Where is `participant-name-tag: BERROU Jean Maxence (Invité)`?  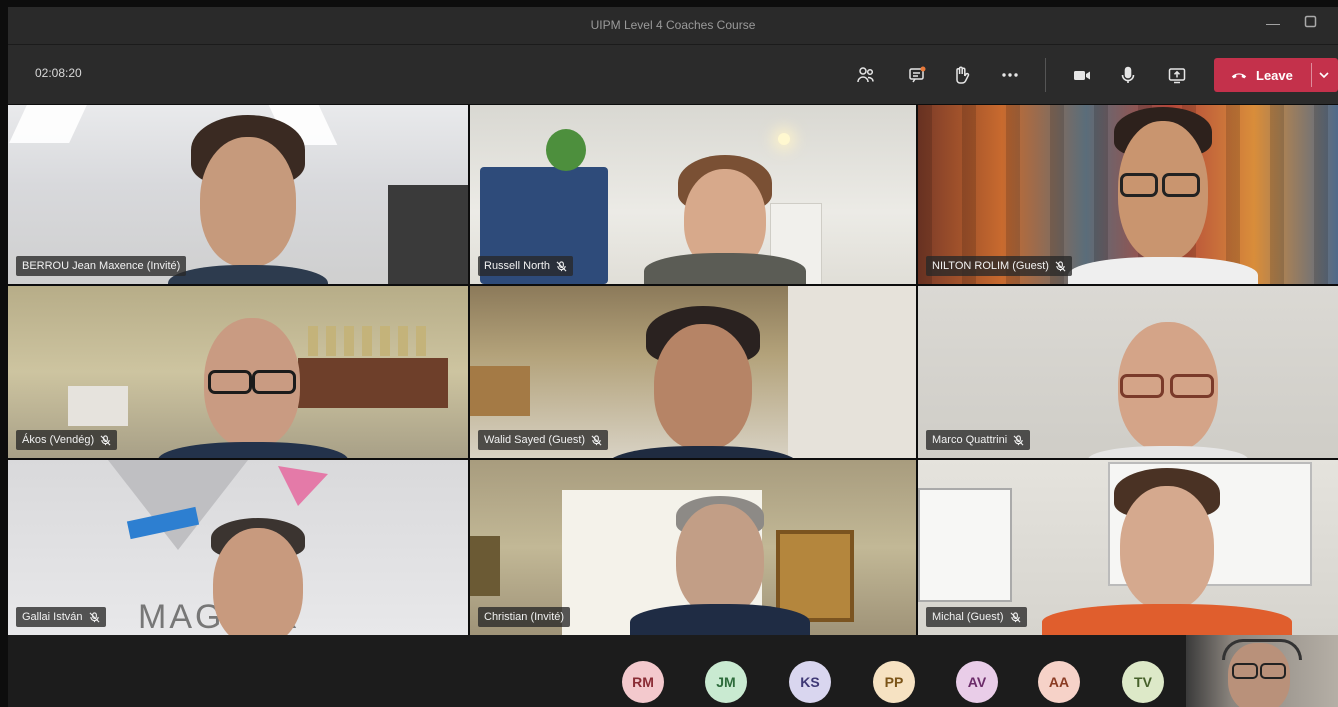
participant-name-tag: BERROU Jean Maxence (Invité) is located at coordinates (101, 266).